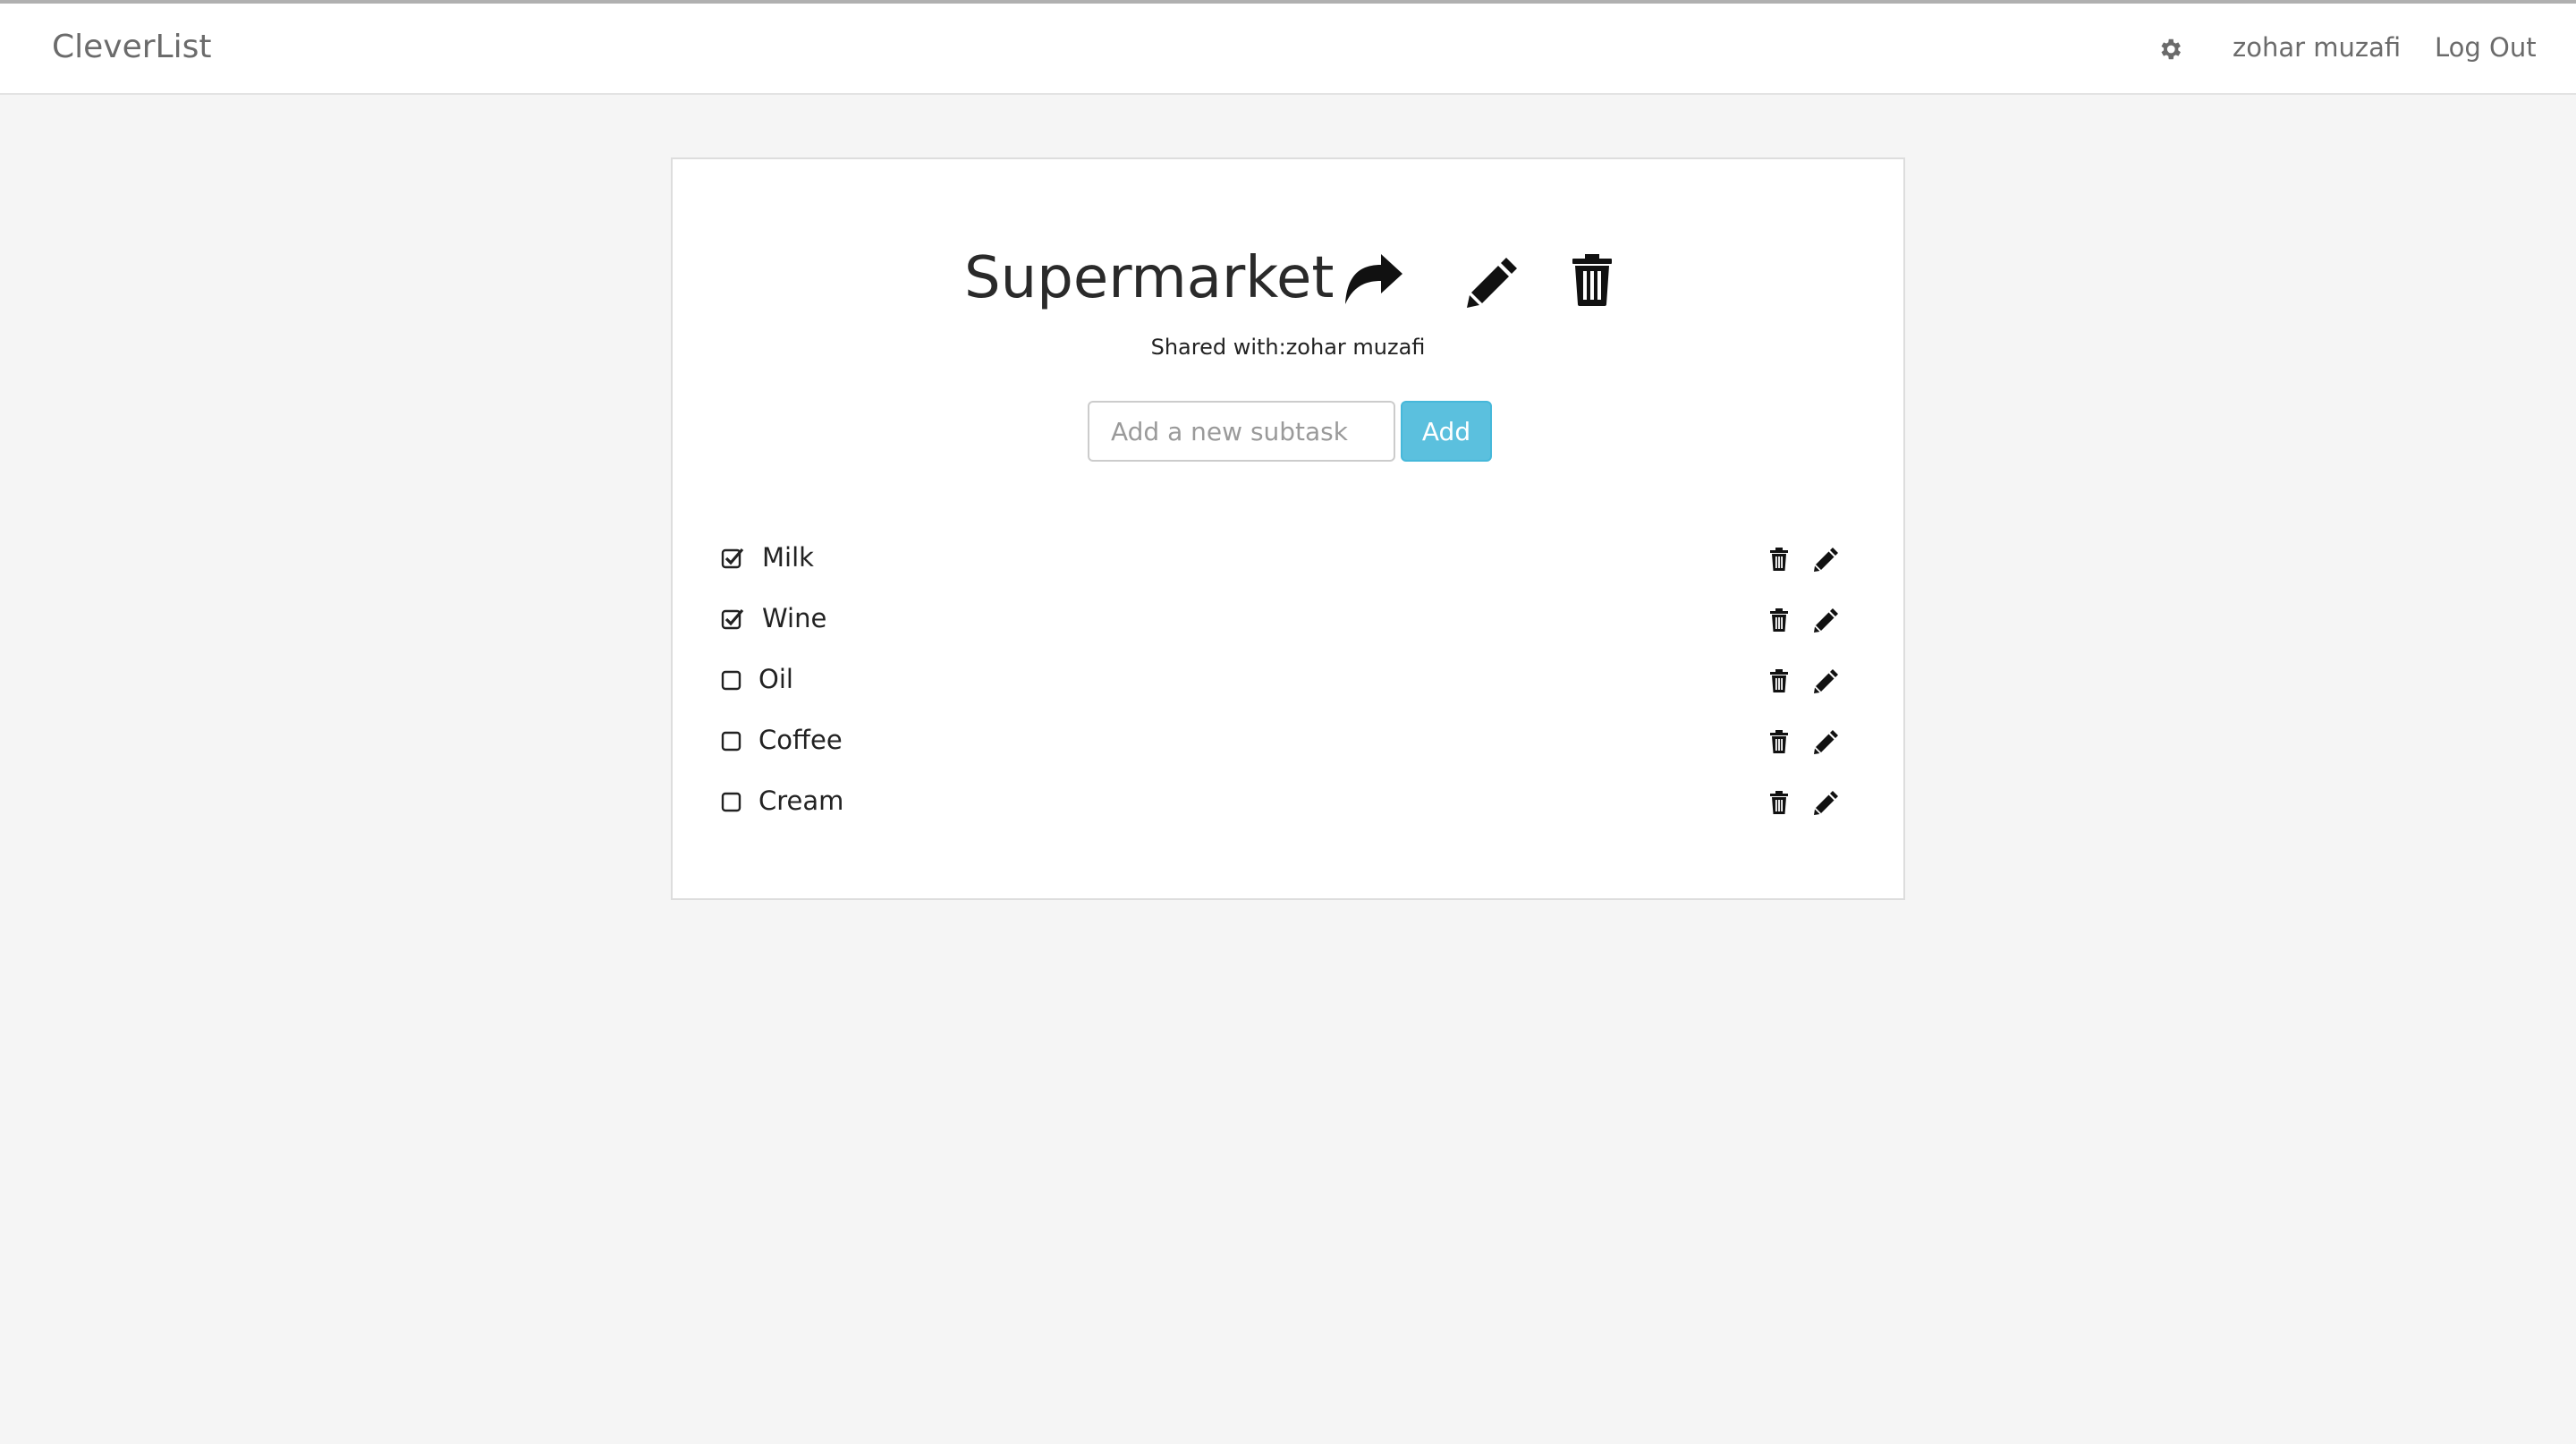 This screenshot has height=1444, width=2576. Describe the element at coordinates (1493, 282) in the screenshot. I see `pencil-icon` at that location.